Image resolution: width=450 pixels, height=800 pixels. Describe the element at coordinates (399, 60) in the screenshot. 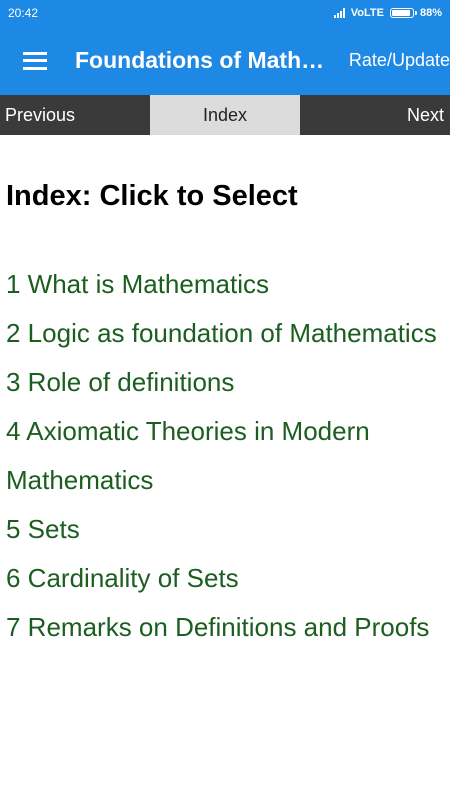

I see `rate-update-button: Rate/Update` at that location.